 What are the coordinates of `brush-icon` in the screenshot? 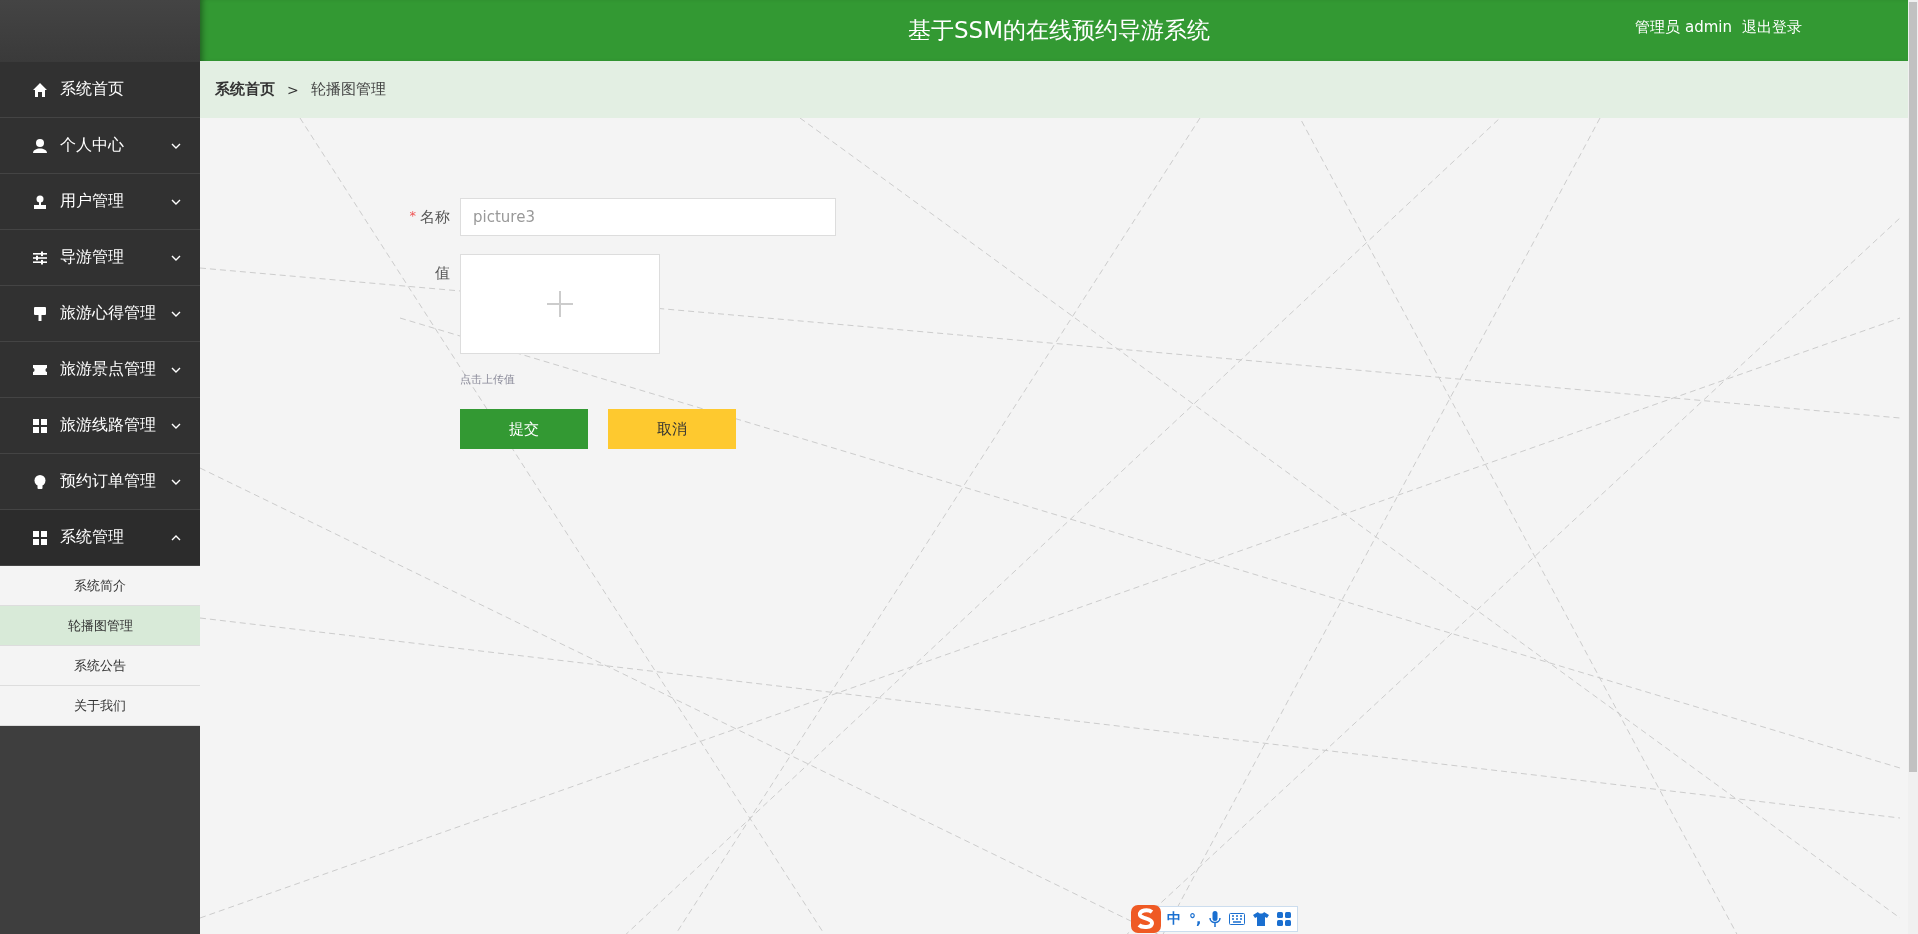 It's located at (40, 313).